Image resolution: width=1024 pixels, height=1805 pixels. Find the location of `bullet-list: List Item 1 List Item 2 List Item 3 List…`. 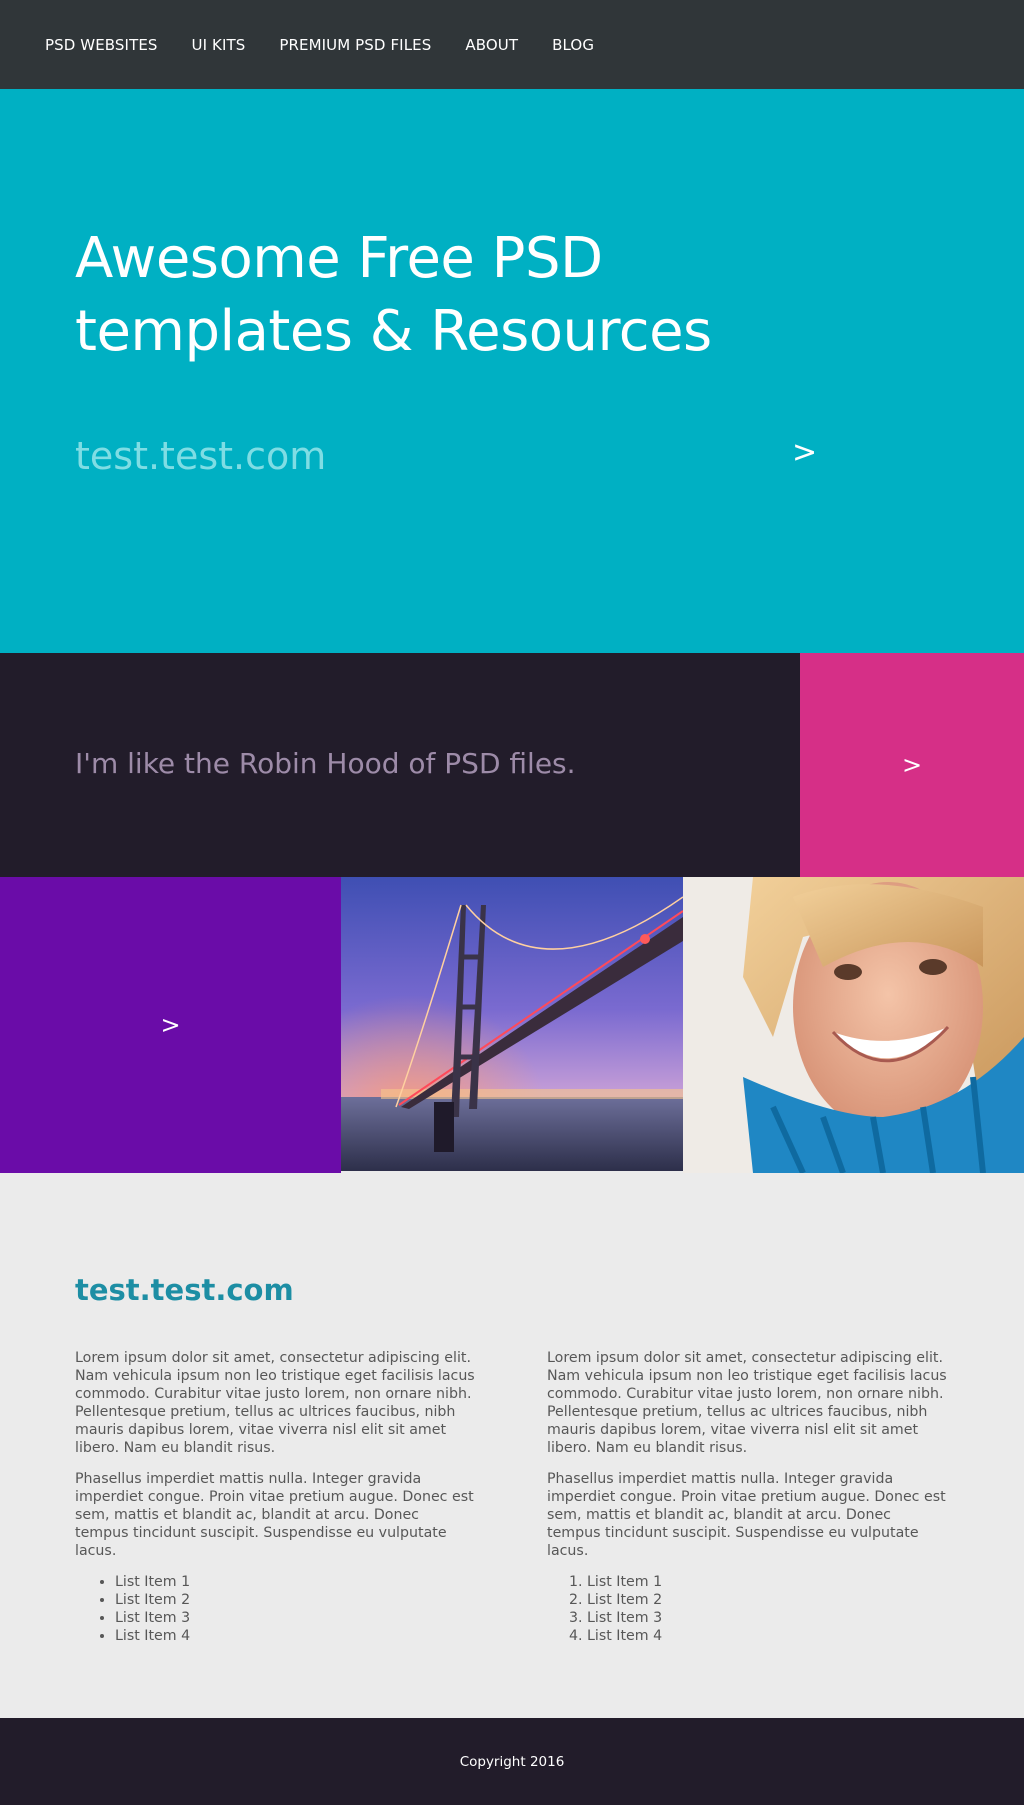

bullet-list: List Item 1 List Item 2 List Item 3 List… is located at coordinates (295, 1609).